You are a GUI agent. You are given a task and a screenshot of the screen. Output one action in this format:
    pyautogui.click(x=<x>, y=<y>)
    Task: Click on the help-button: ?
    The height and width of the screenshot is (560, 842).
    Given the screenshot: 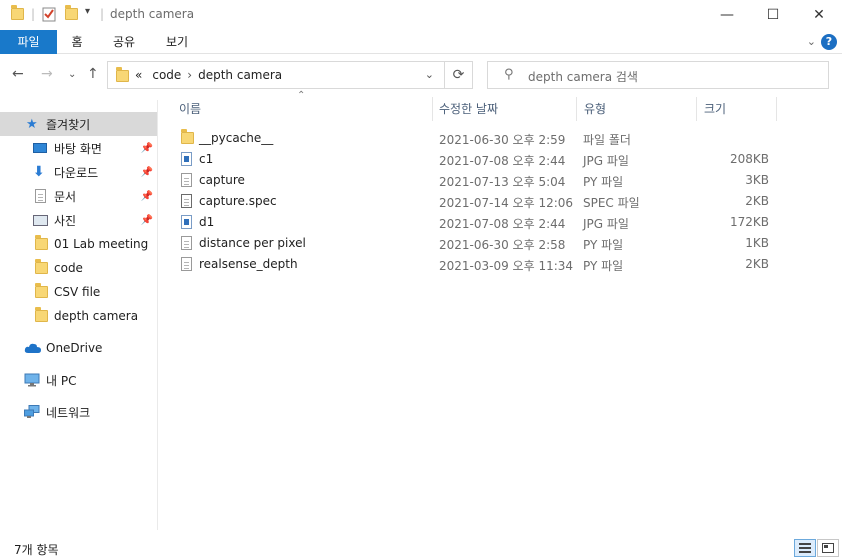 What is the action you would take?
    pyautogui.click(x=829, y=42)
    